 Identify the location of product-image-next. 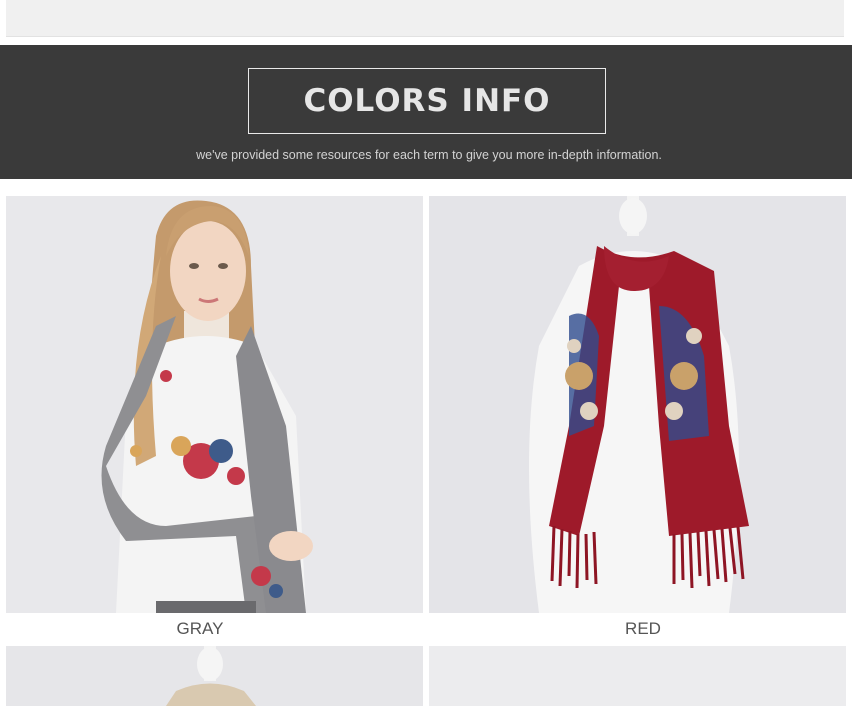
(637, 676).